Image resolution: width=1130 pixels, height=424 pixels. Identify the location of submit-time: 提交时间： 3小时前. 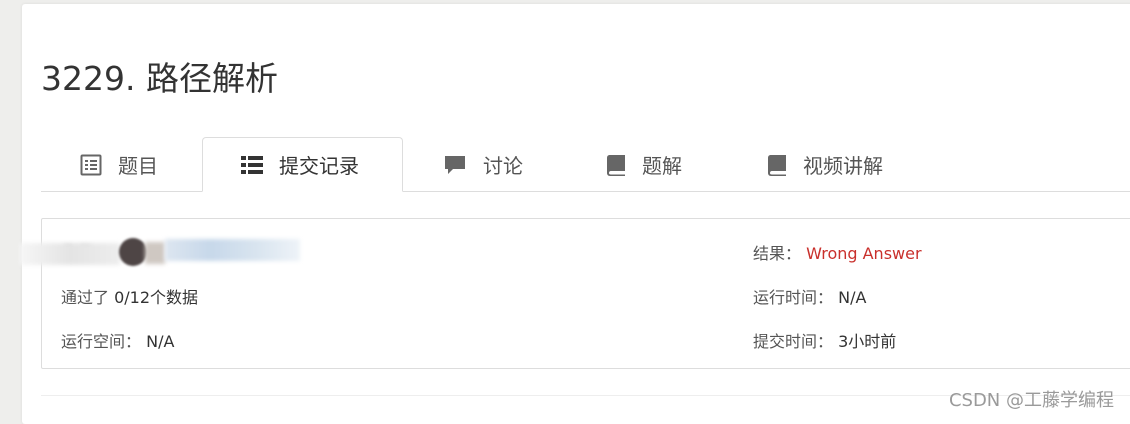
(824, 340).